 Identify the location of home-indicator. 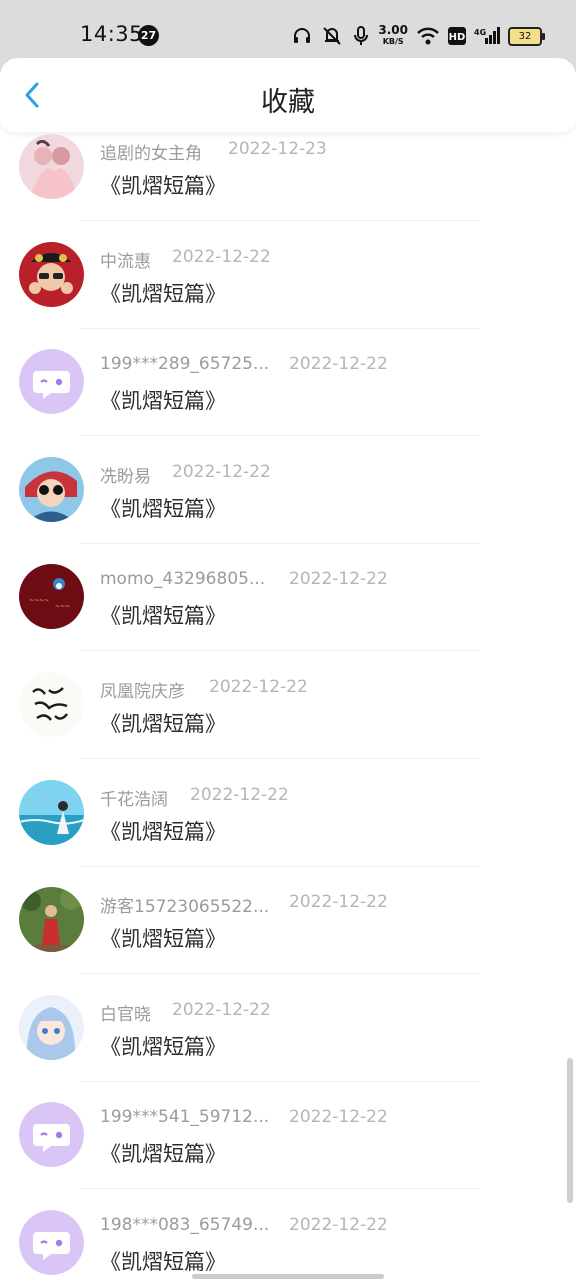
(288, 1276).